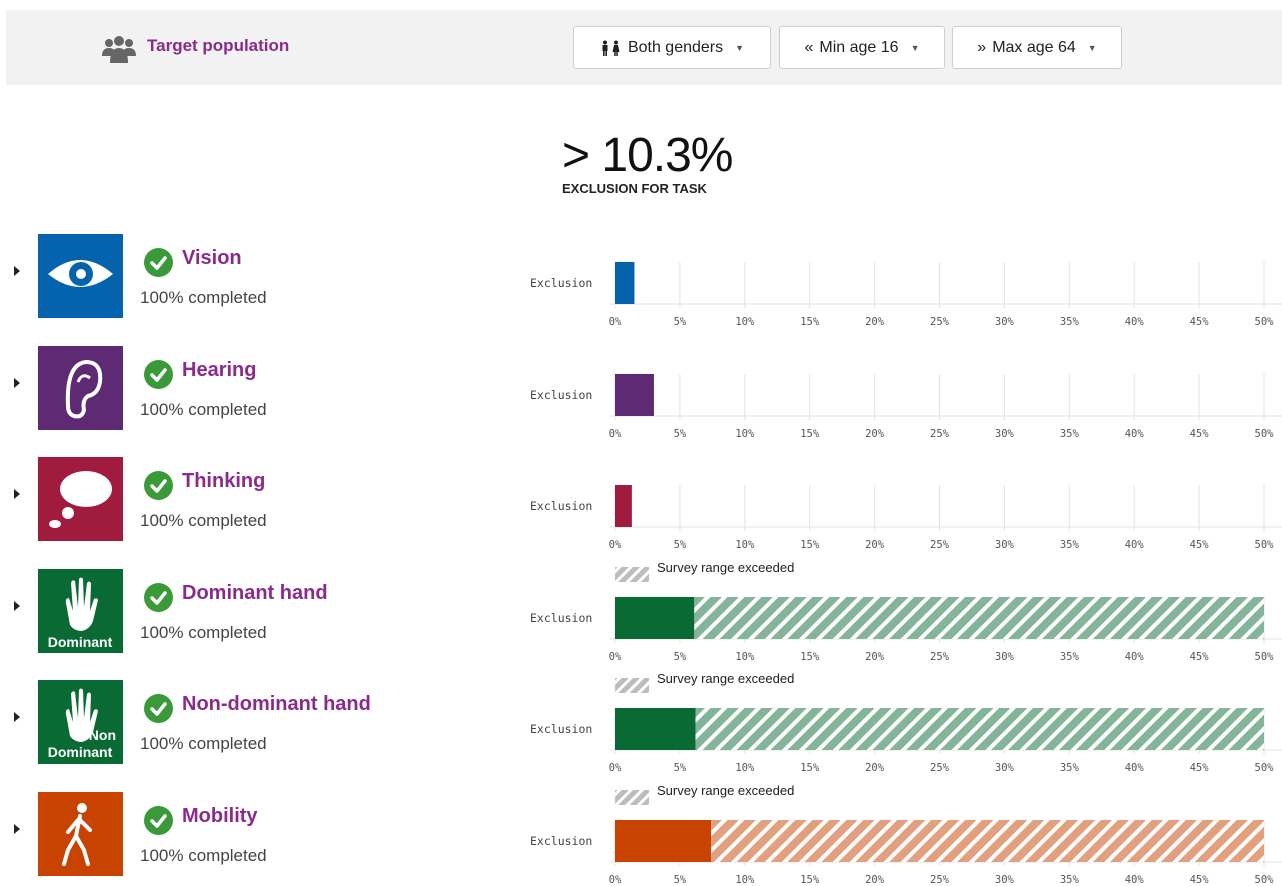 The width and height of the screenshot is (1282, 886). Describe the element at coordinates (80, 611) in the screenshot. I see `capability-tile: Dominant` at that location.